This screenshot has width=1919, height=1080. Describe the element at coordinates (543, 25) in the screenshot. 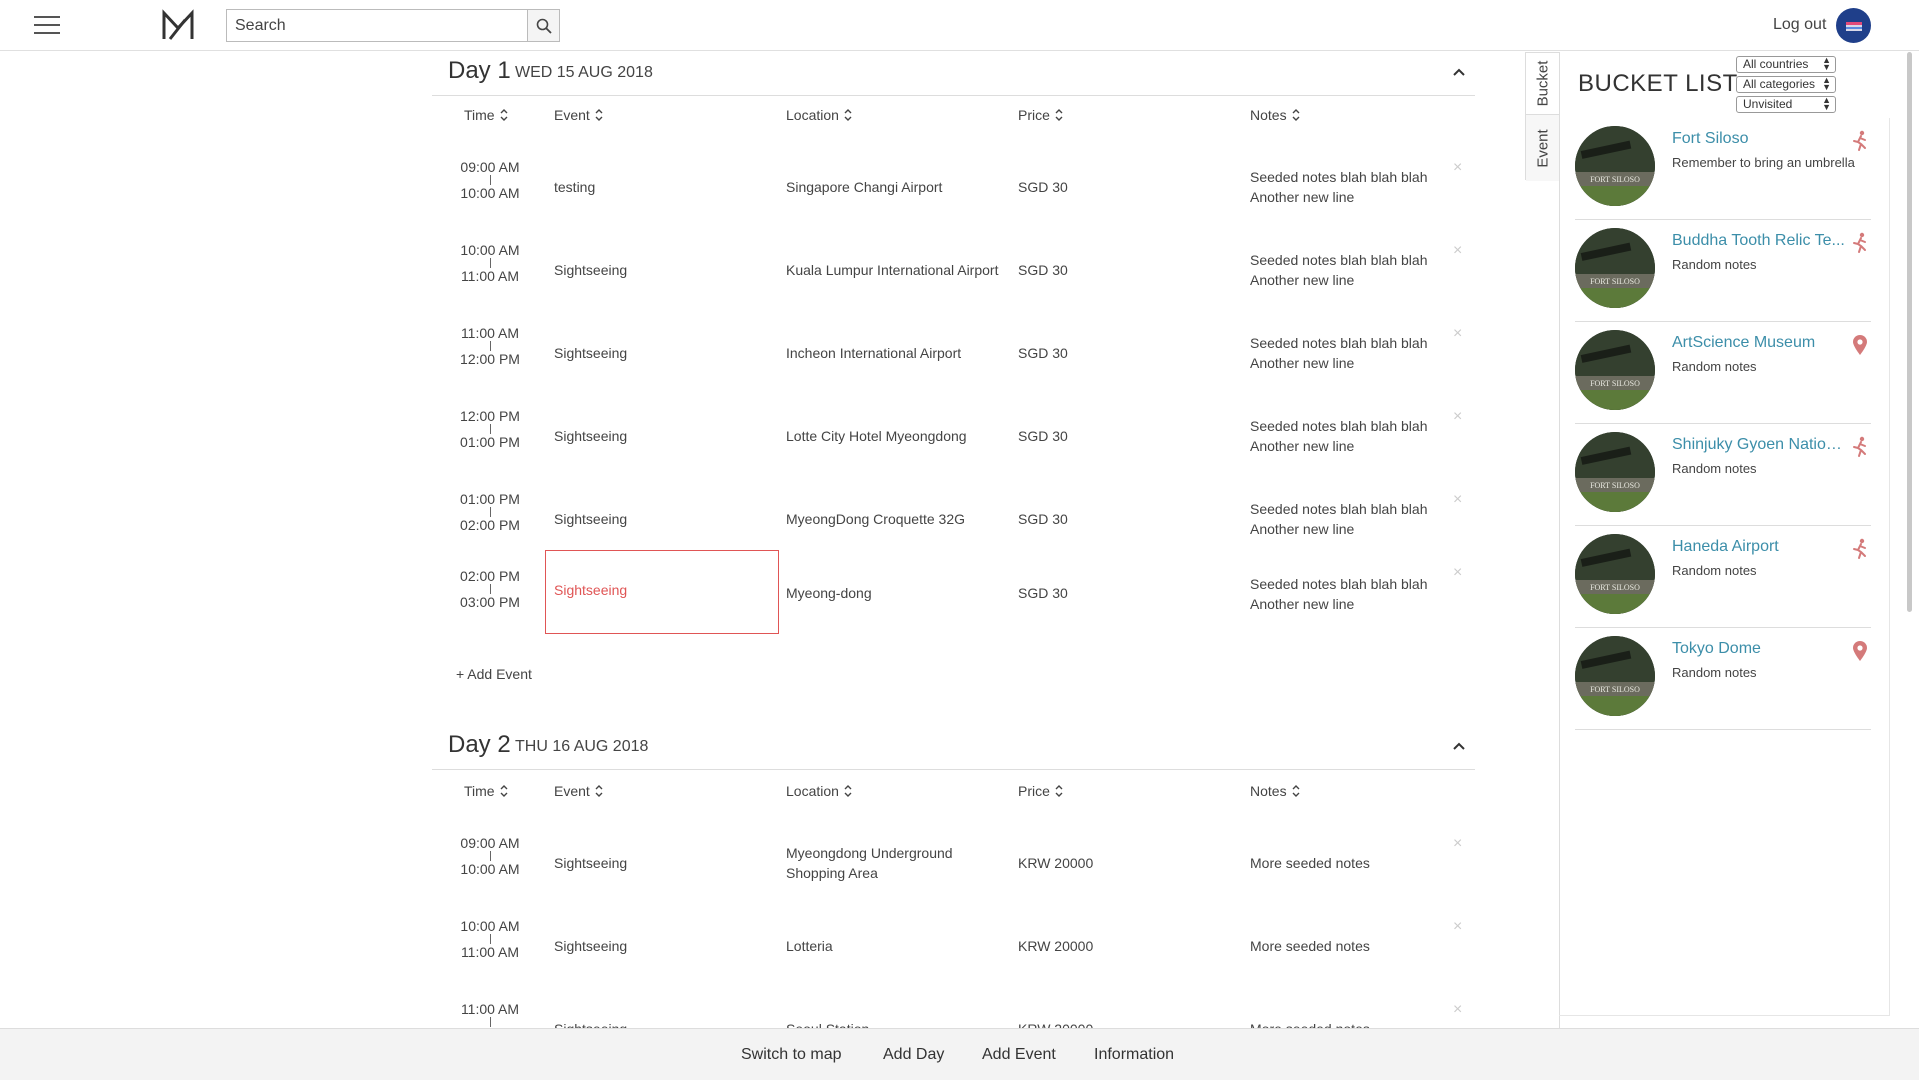

I see `search-button` at that location.